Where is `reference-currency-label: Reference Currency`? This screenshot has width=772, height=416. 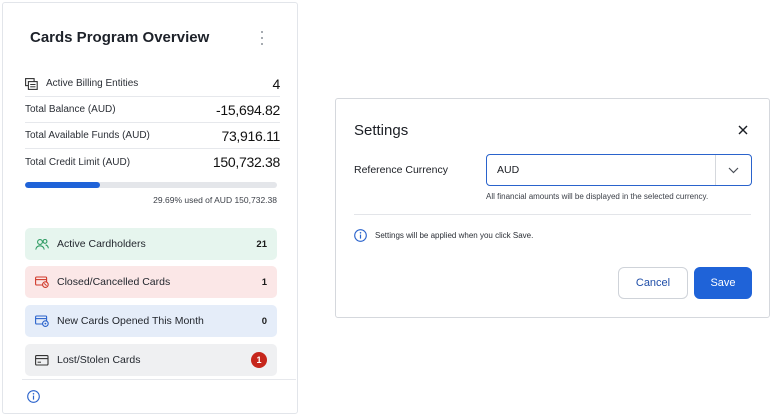
reference-currency-label: Reference Currency is located at coordinates (401, 170).